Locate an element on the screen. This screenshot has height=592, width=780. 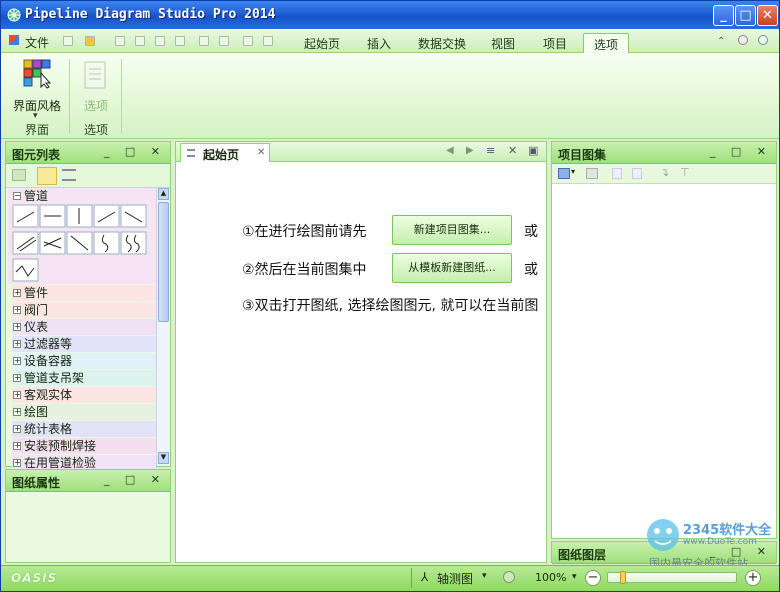
redo-icon is located at coordinates (224, 41).